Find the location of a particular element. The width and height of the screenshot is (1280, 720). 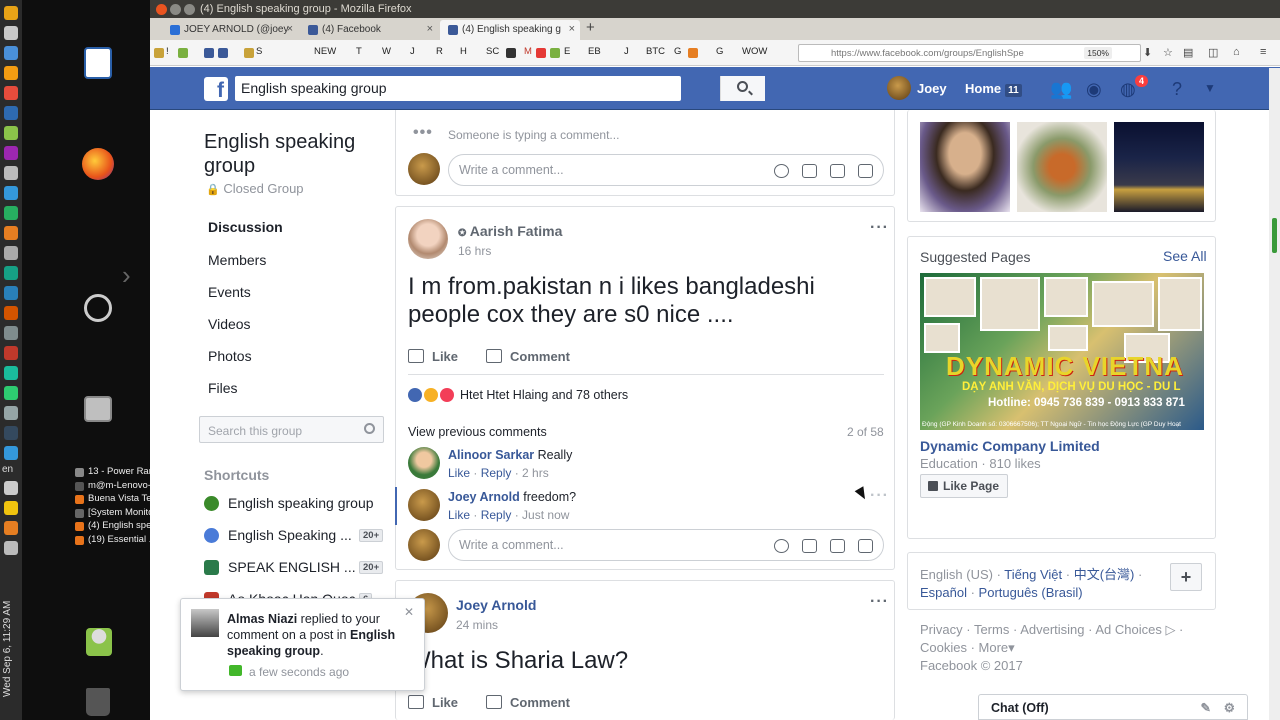

bookmark: R is located at coordinates (439, 51).